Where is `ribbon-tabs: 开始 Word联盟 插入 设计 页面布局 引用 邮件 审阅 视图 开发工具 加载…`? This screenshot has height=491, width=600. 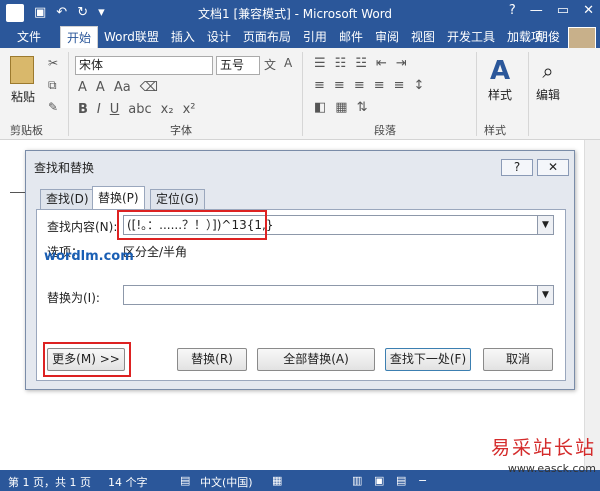 ribbon-tabs: 开始 Word联盟 插入 设计 页面布局 引用 邮件 审阅 视图 开发工具 加载… is located at coordinates (304, 37).